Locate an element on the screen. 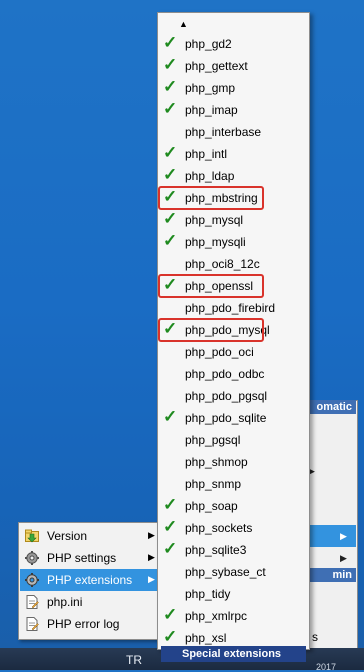 Image resolution: width=364 pixels, height=672 pixels. extension-label: php_pdo_odbc is located at coordinates (225, 374).